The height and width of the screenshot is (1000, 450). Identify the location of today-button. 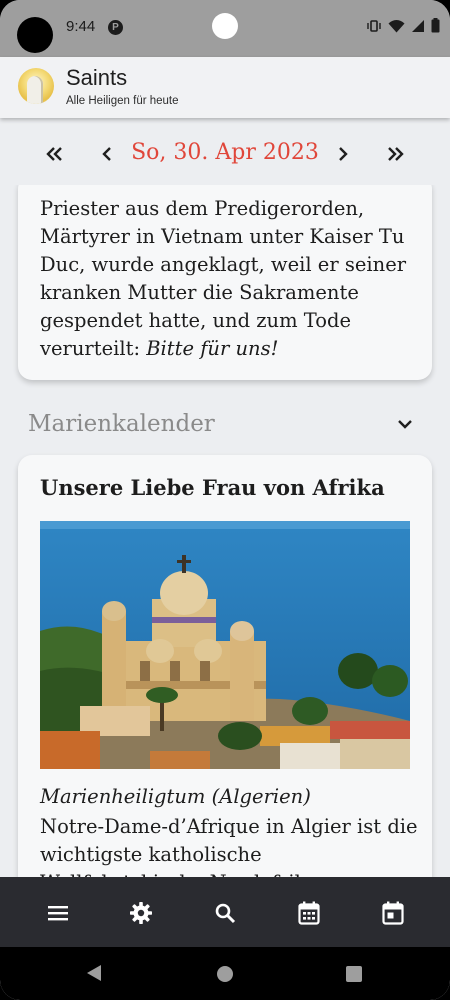
(393, 913).